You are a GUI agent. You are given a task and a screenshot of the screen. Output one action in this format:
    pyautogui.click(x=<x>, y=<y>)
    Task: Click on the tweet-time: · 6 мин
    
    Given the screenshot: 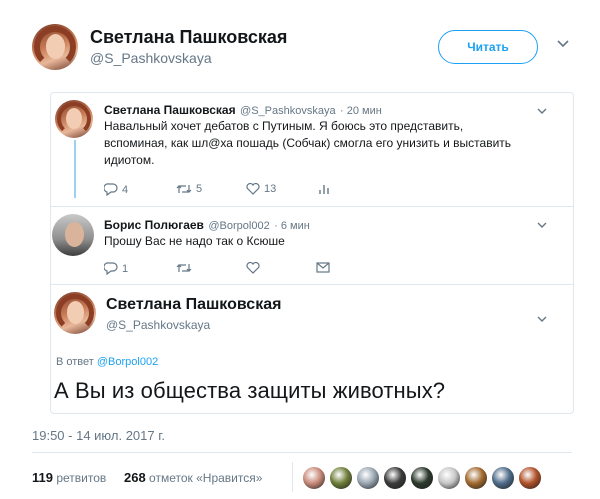 What is the action you would take?
    pyautogui.click(x=292, y=226)
    